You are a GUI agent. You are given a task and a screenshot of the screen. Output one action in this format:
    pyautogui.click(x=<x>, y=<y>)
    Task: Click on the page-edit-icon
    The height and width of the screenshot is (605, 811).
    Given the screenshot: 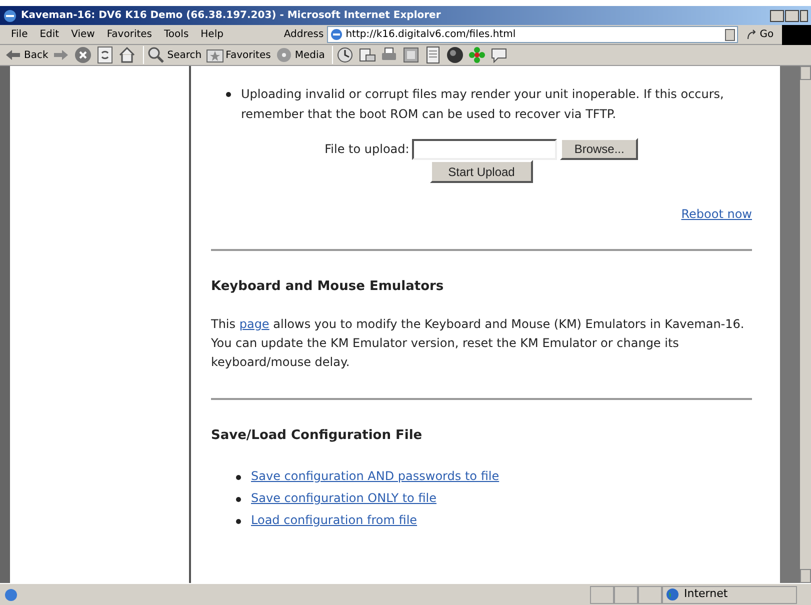 What is the action you would take?
    pyautogui.click(x=411, y=55)
    